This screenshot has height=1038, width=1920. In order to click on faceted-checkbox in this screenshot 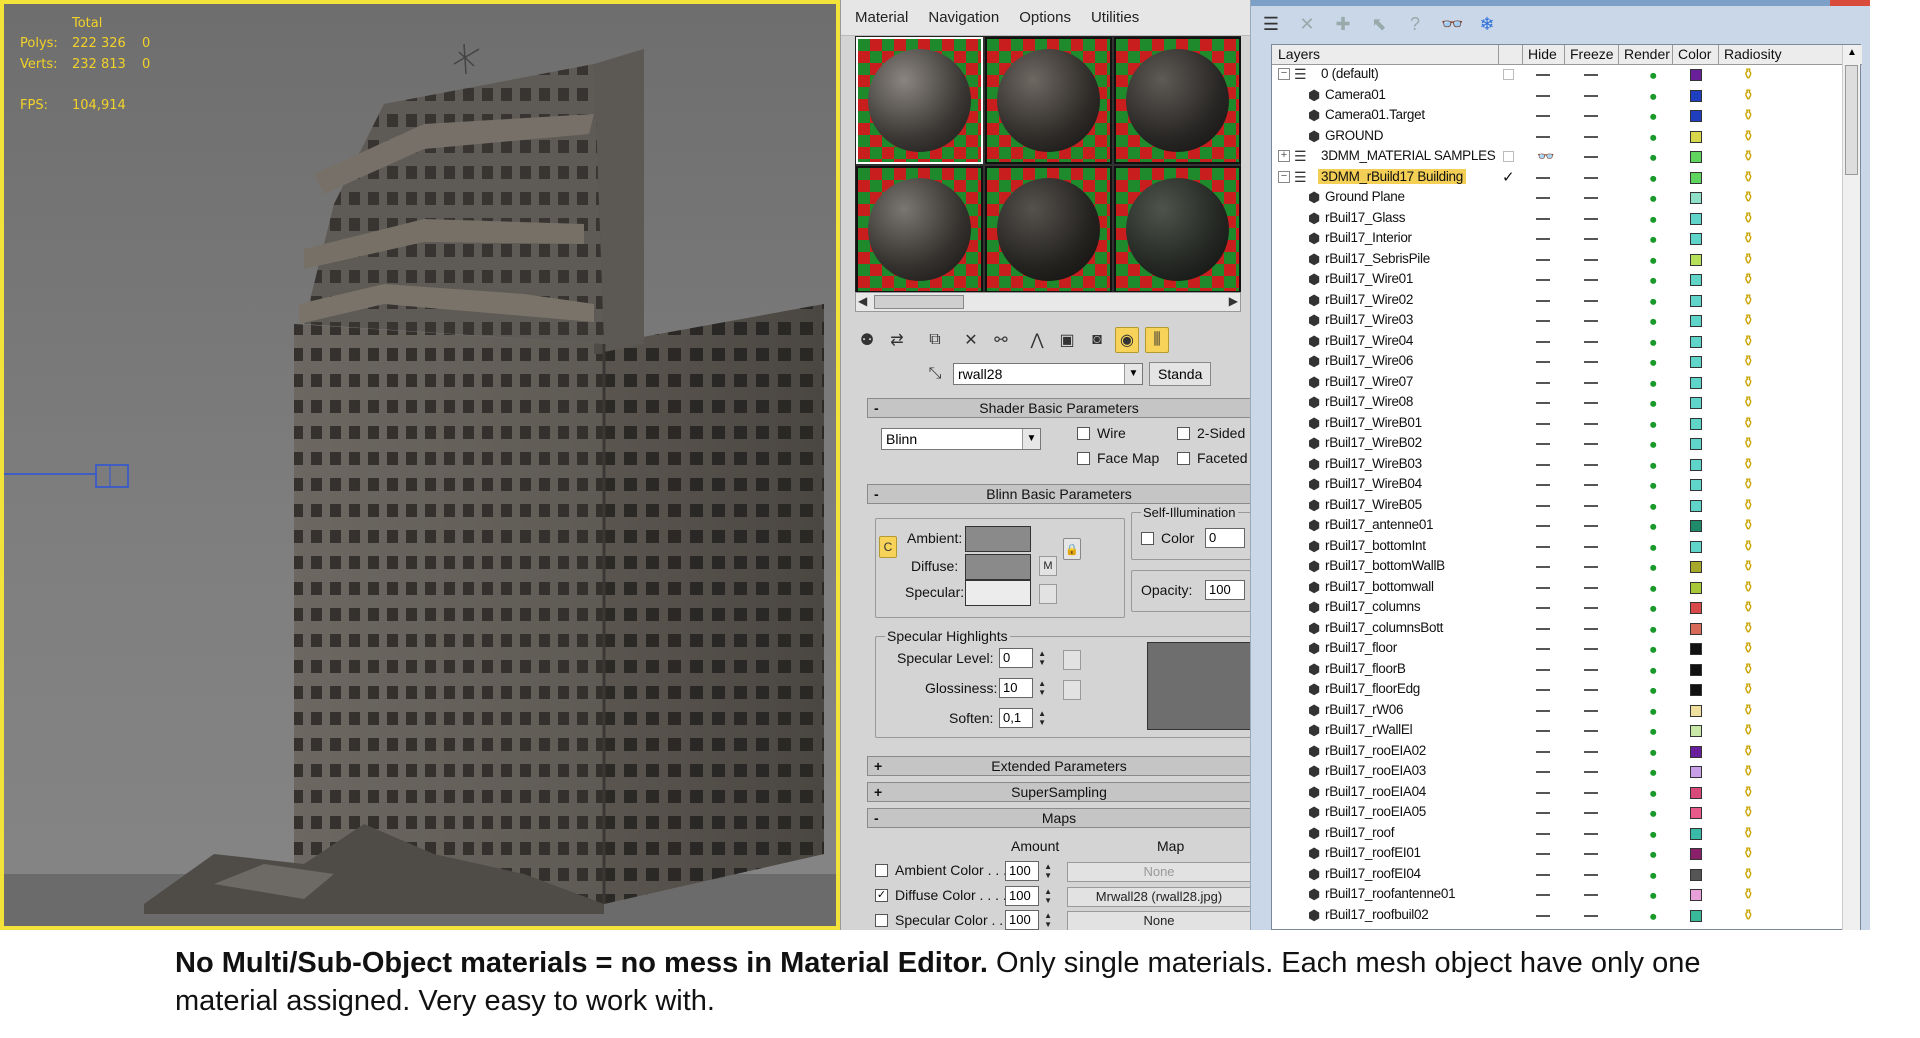, I will do `click(1183, 458)`.